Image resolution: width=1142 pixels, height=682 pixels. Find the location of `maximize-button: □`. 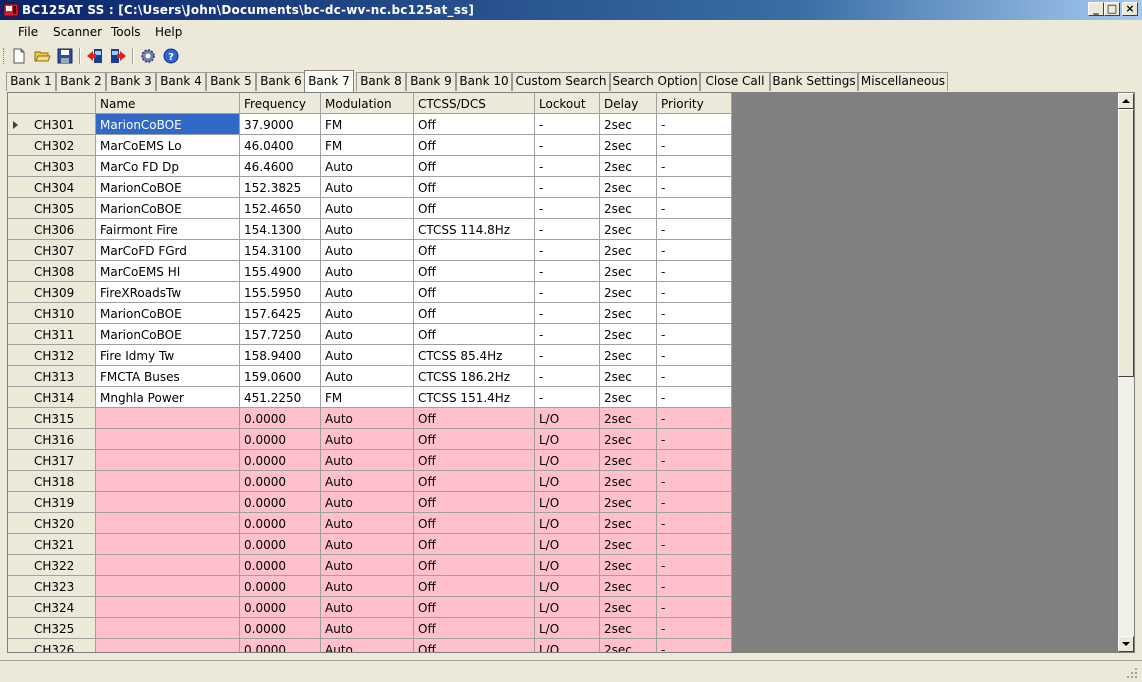

maximize-button: □ is located at coordinates (1112, 9).